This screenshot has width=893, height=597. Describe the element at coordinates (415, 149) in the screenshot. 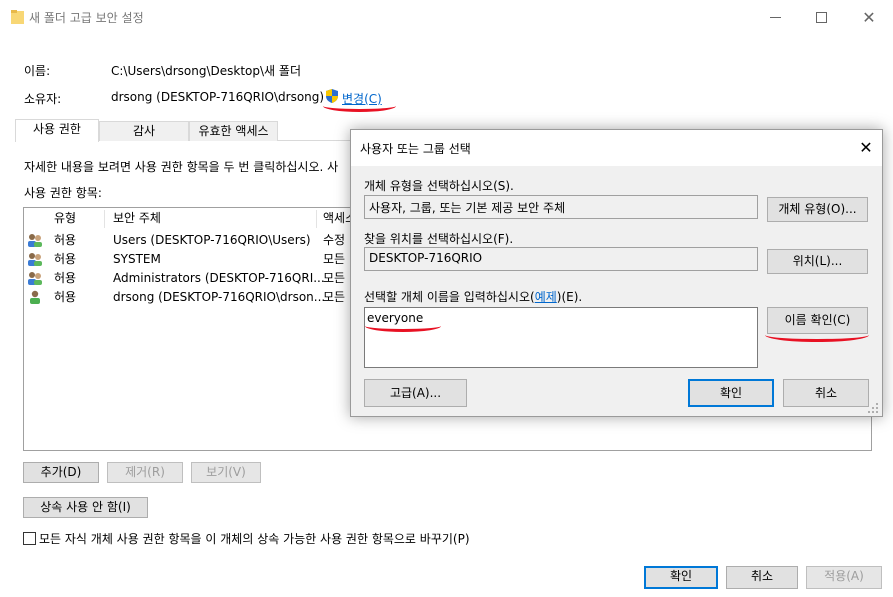

I see `dialog-title: 사용자 또는 그룹 선택` at that location.